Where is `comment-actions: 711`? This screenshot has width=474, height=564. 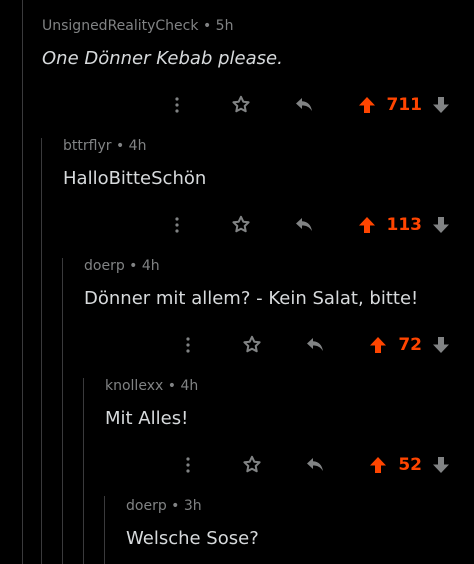
comment-actions: 711 is located at coordinates (237, 105).